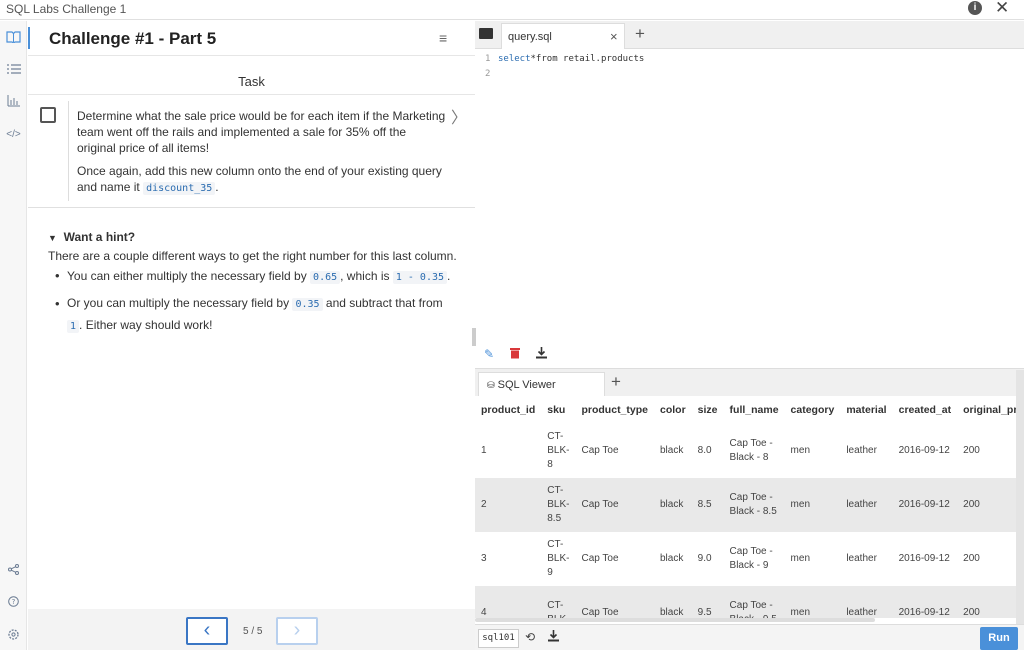 This screenshot has height=650, width=1024. What do you see at coordinates (975, 8) in the screenshot?
I see `info-icon: i` at bounding box center [975, 8].